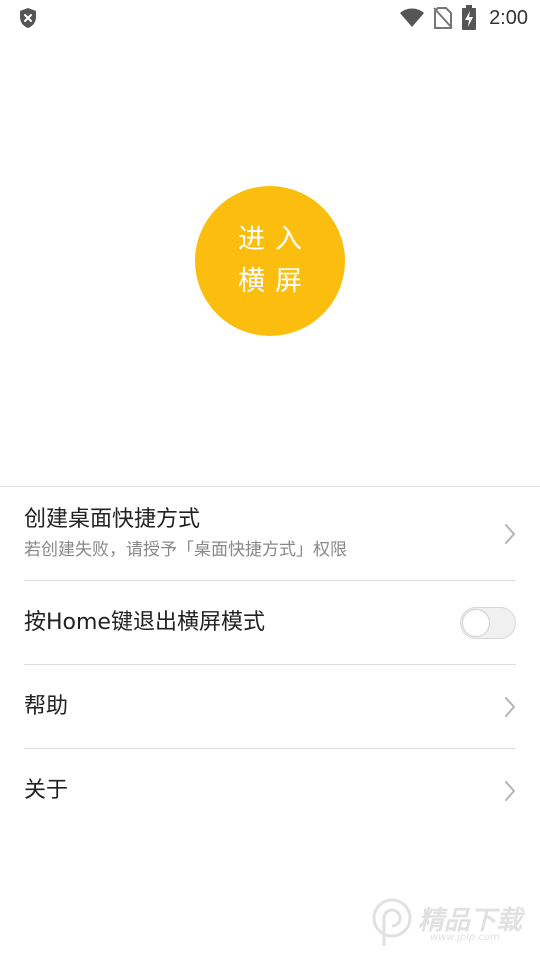 The image size is (540, 960). I want to click on help-row: 帮助, so click(270, 707).